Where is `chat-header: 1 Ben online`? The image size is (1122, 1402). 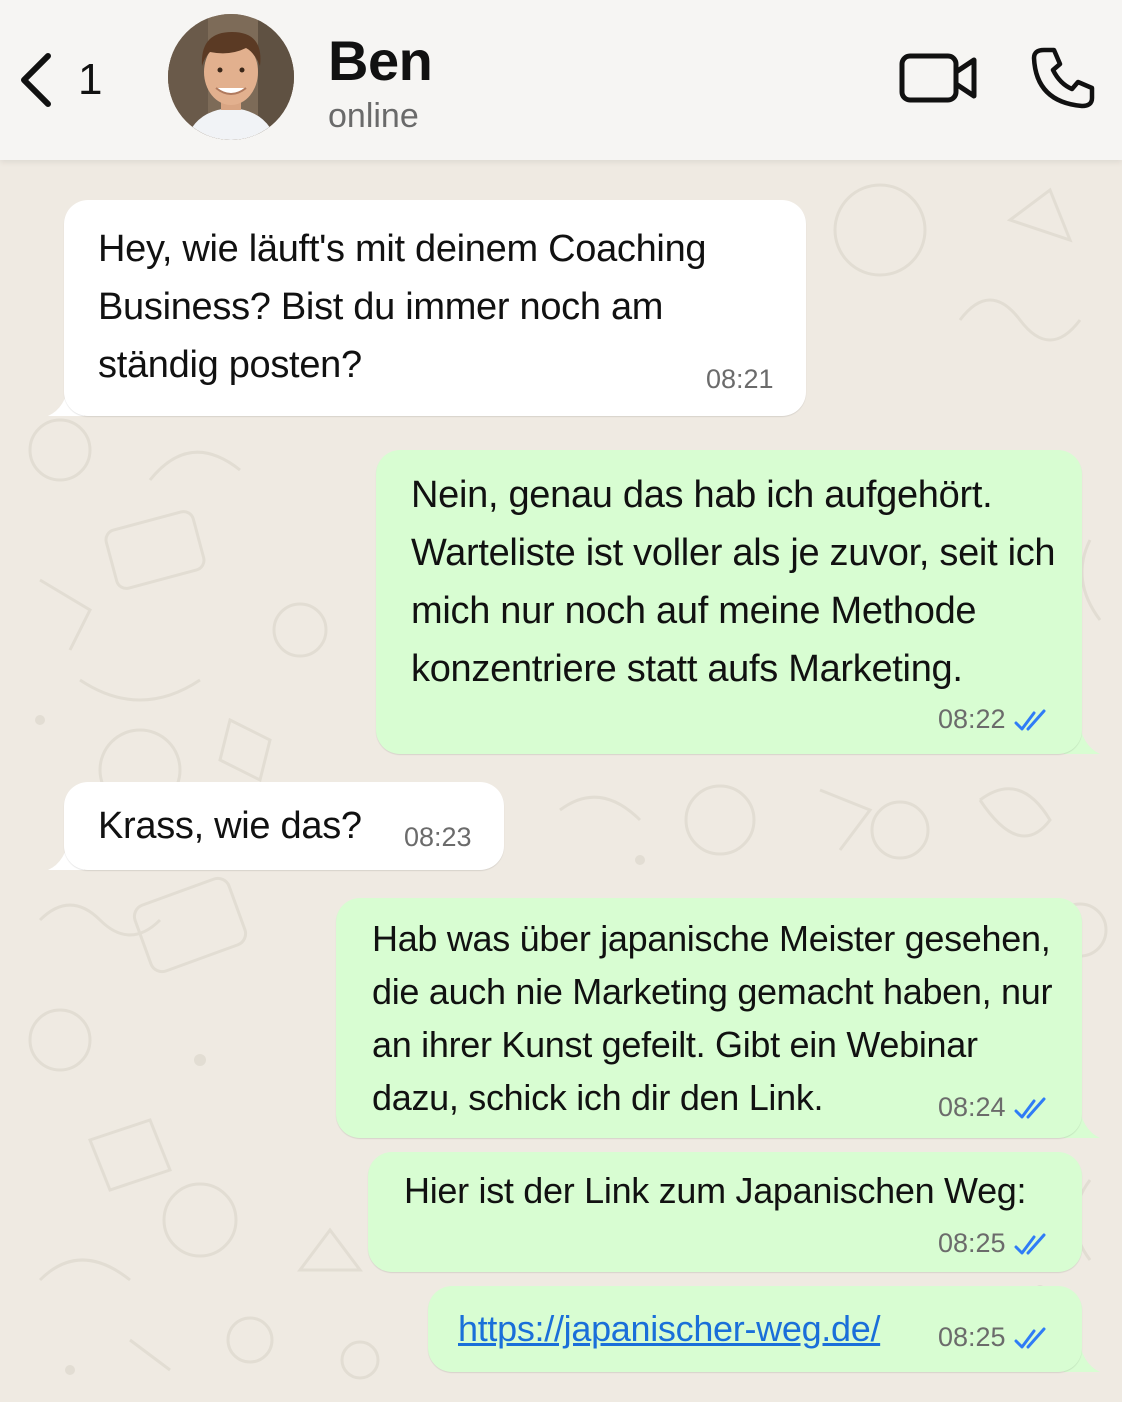
chat-header: 1 Ben online is located at coordinates (561, 80).